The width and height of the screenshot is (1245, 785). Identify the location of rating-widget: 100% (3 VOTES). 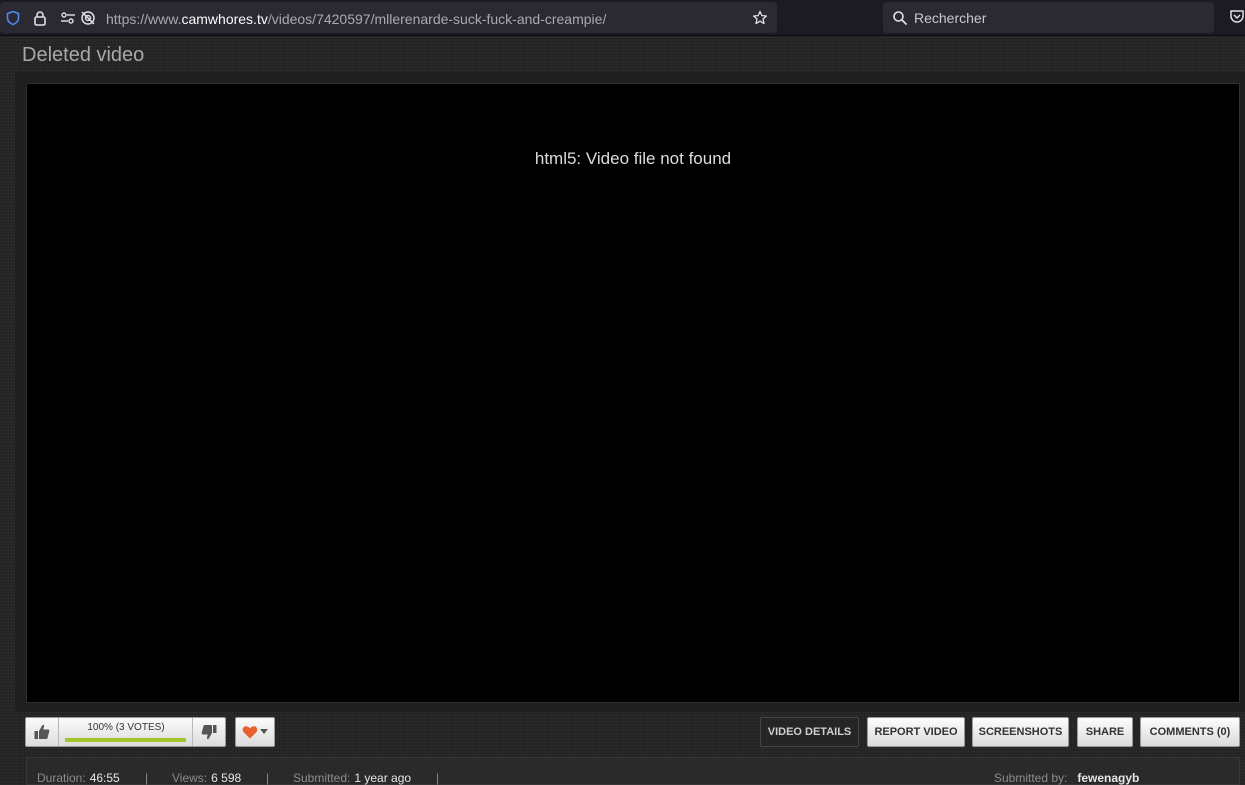
(125, 732).